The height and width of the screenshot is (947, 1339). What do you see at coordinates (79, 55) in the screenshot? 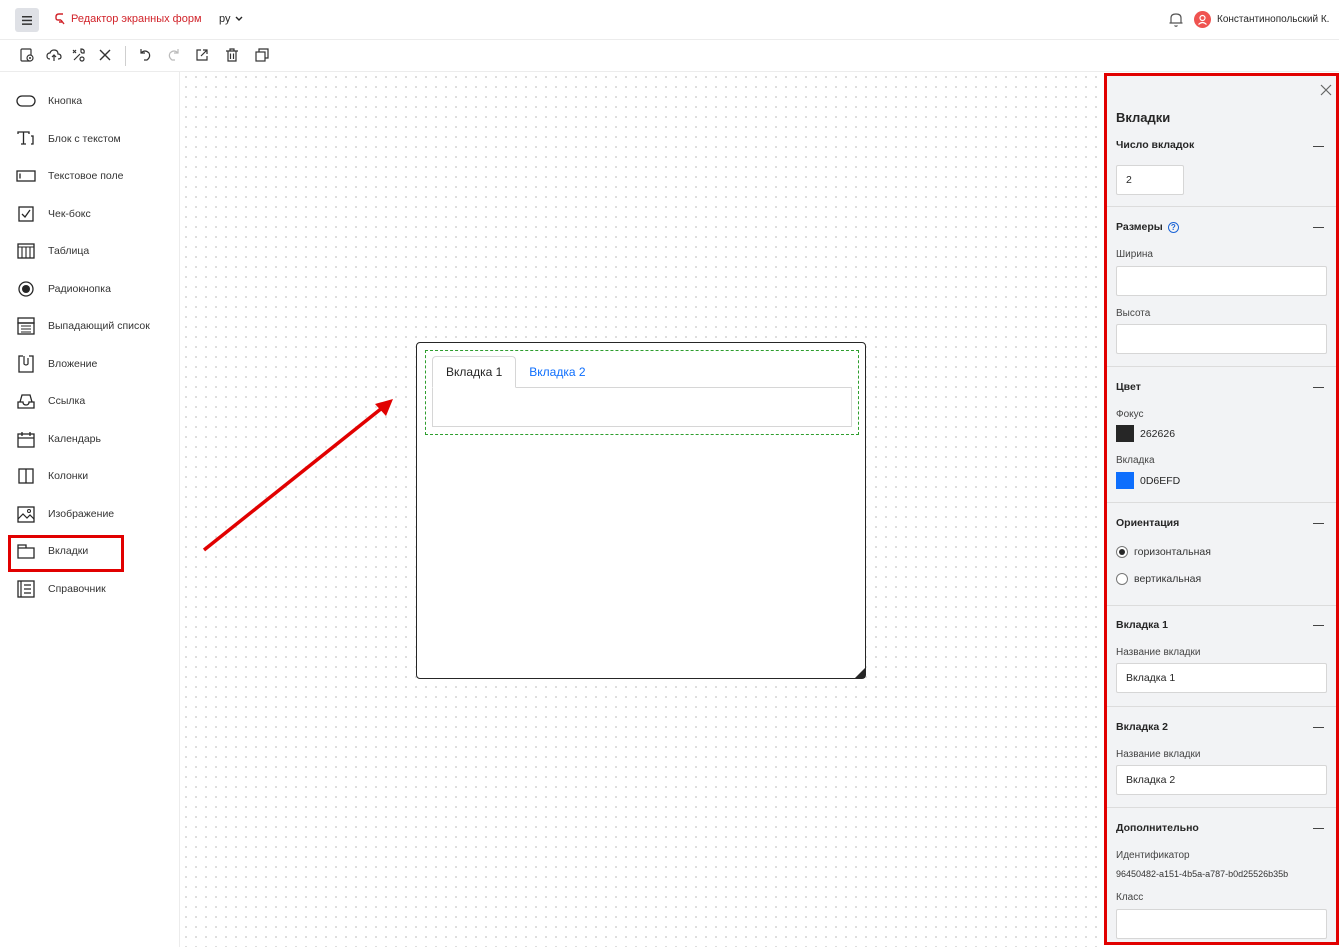
I see `settings-wrench-icon` at bounding box center [79, 55].